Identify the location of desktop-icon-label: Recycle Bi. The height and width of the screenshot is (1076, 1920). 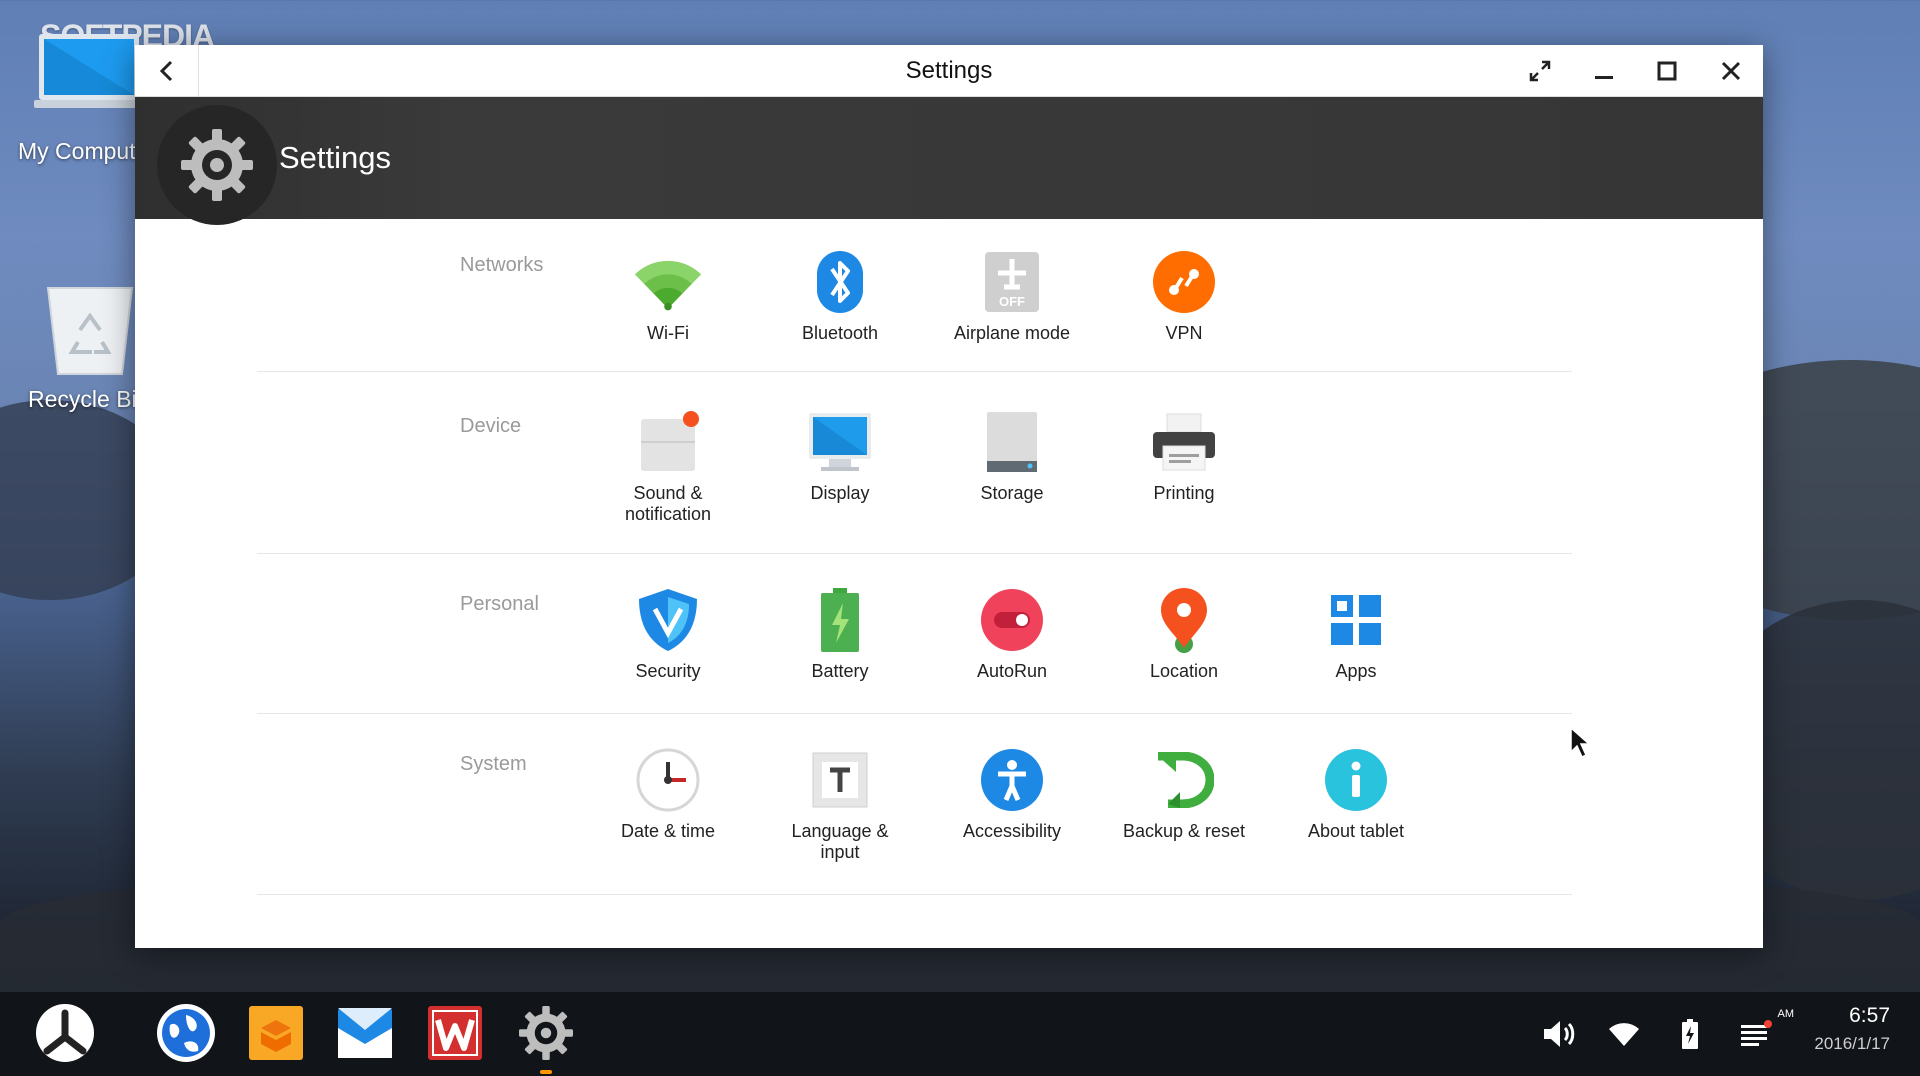
(82, 399).